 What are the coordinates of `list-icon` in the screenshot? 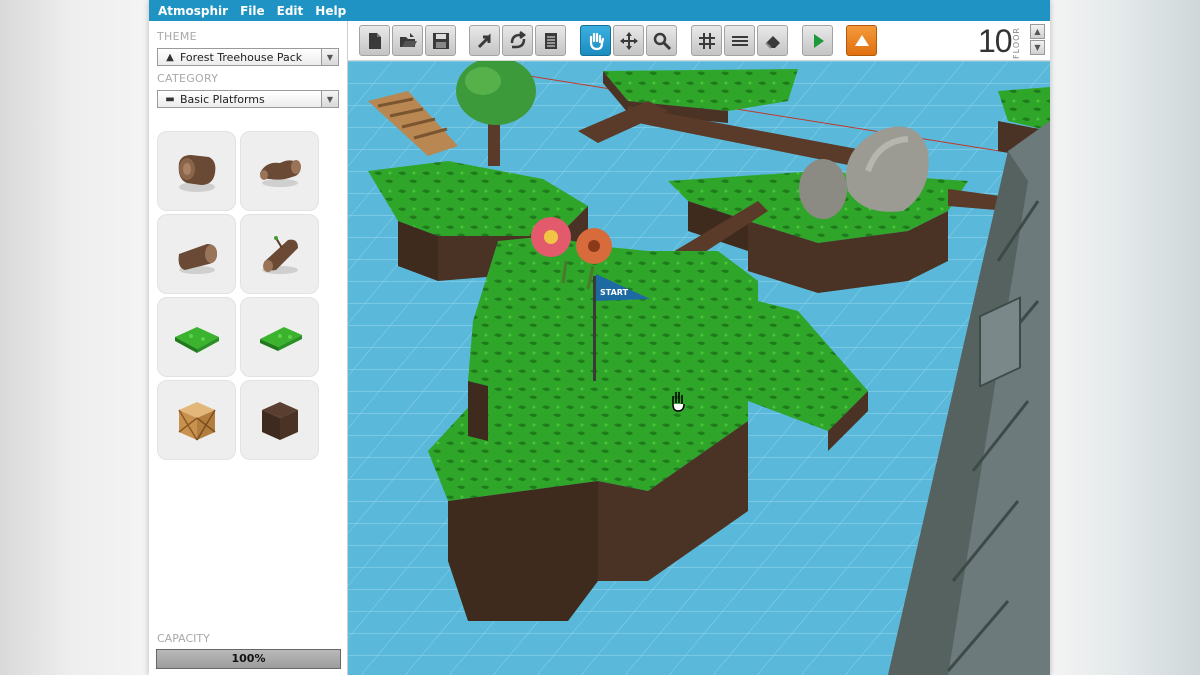 It's located at (550, 40).